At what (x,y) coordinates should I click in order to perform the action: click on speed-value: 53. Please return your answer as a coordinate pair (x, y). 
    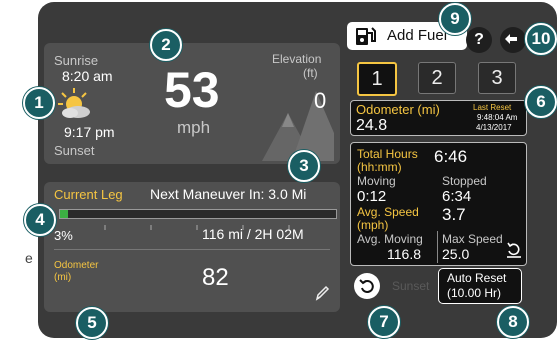
    Looking at the image, I should click on (192, 90).